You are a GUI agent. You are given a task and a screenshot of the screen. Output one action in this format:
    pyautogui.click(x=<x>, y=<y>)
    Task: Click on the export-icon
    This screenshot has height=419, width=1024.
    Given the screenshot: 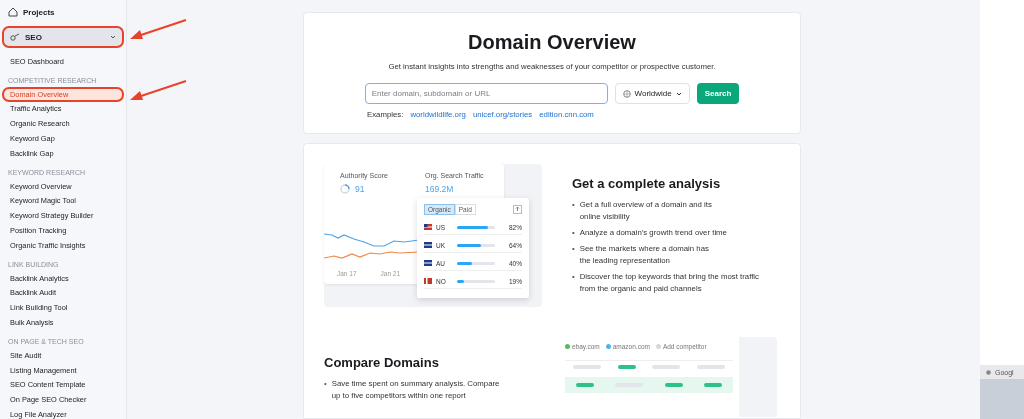 What is the action you would take?
    pyautogui.click(x=517, y=209)
    